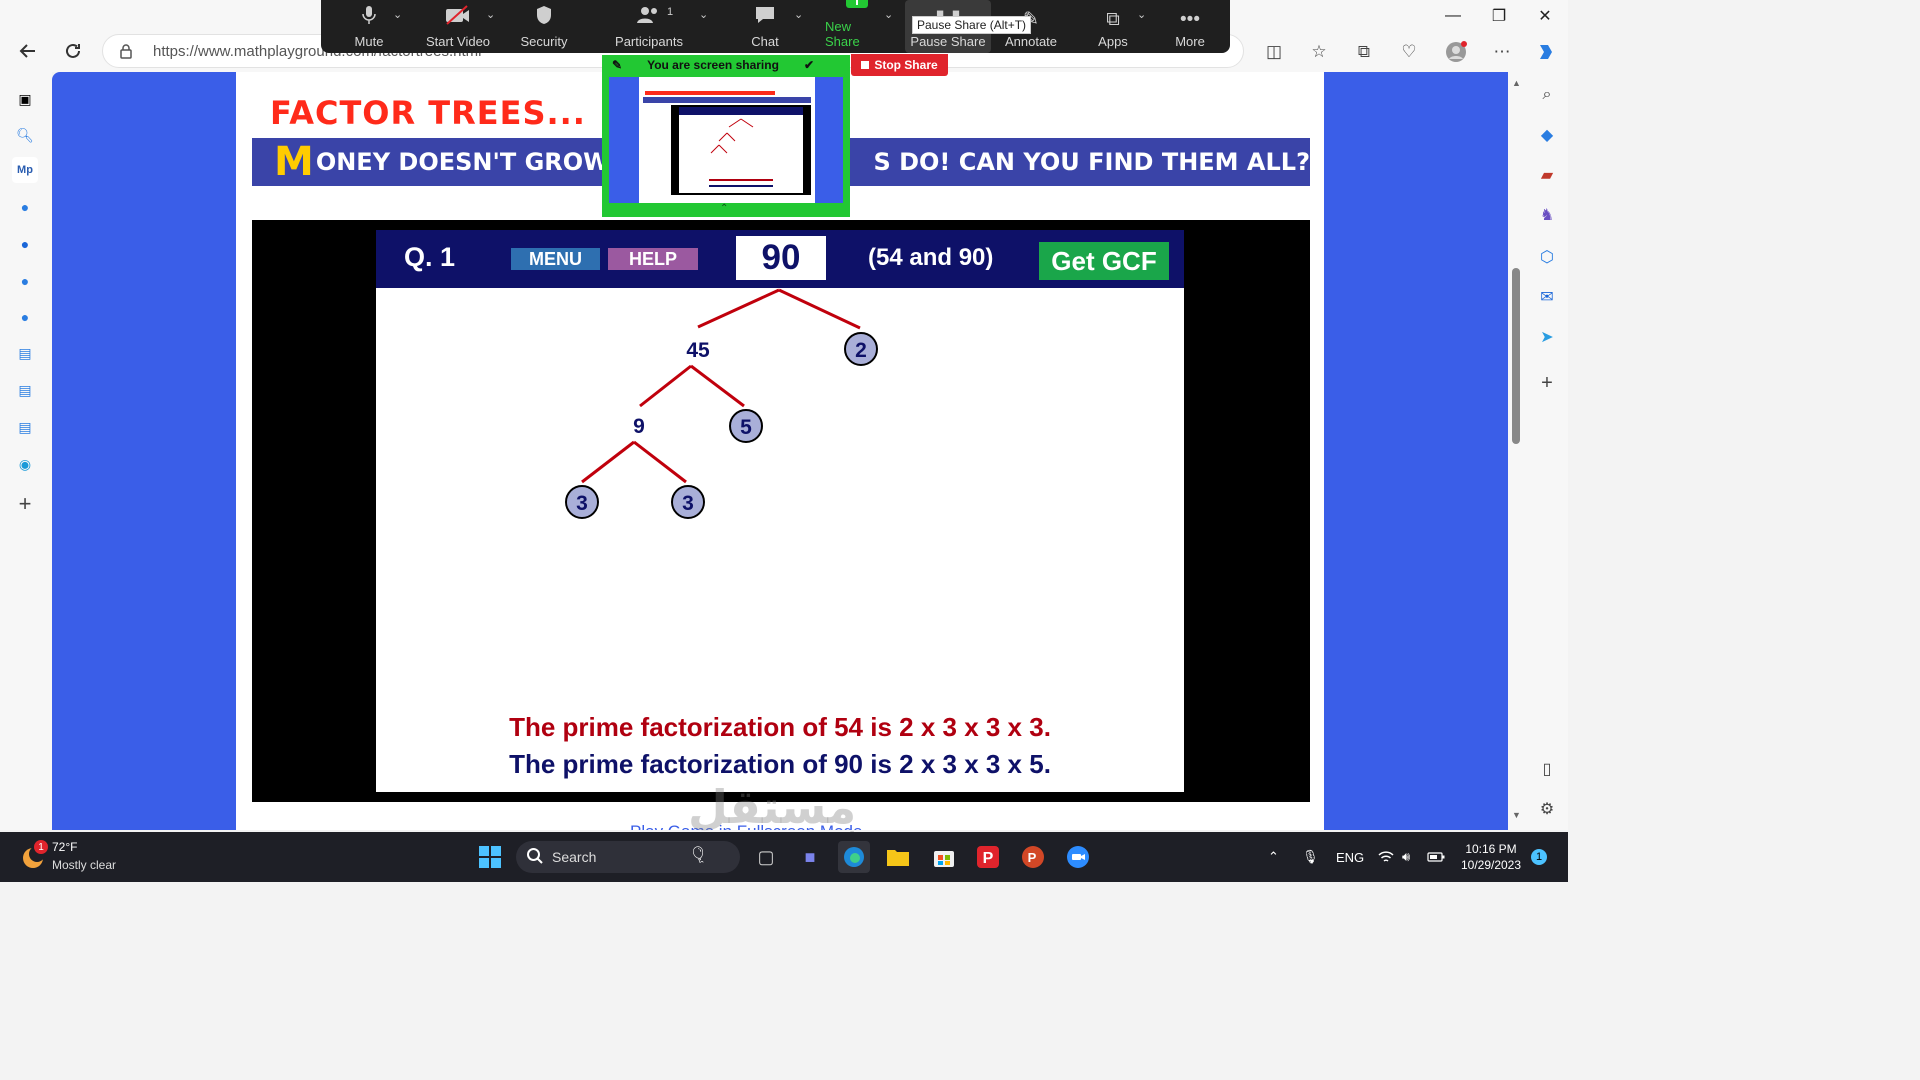  I want to click on sidebar-search-icon: ⌕, so click(1547, 95).